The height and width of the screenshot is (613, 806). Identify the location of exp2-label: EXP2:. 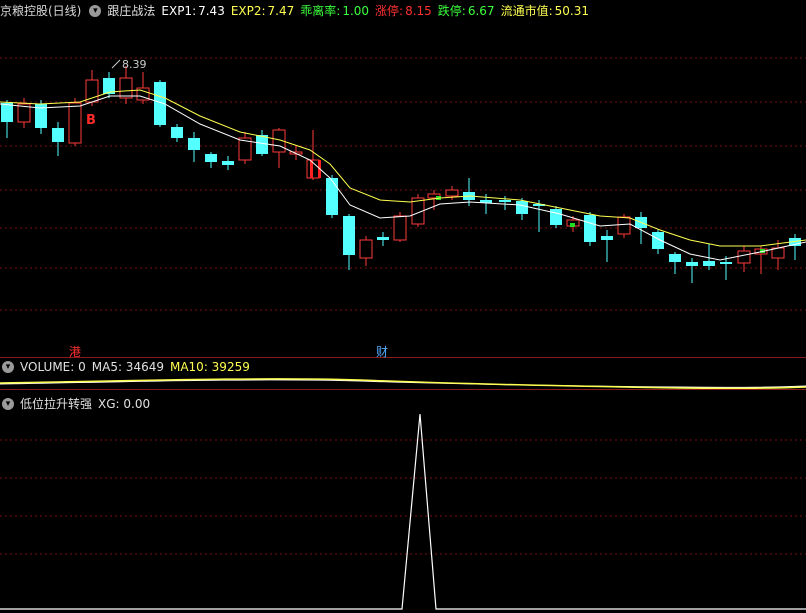
(248, 11).